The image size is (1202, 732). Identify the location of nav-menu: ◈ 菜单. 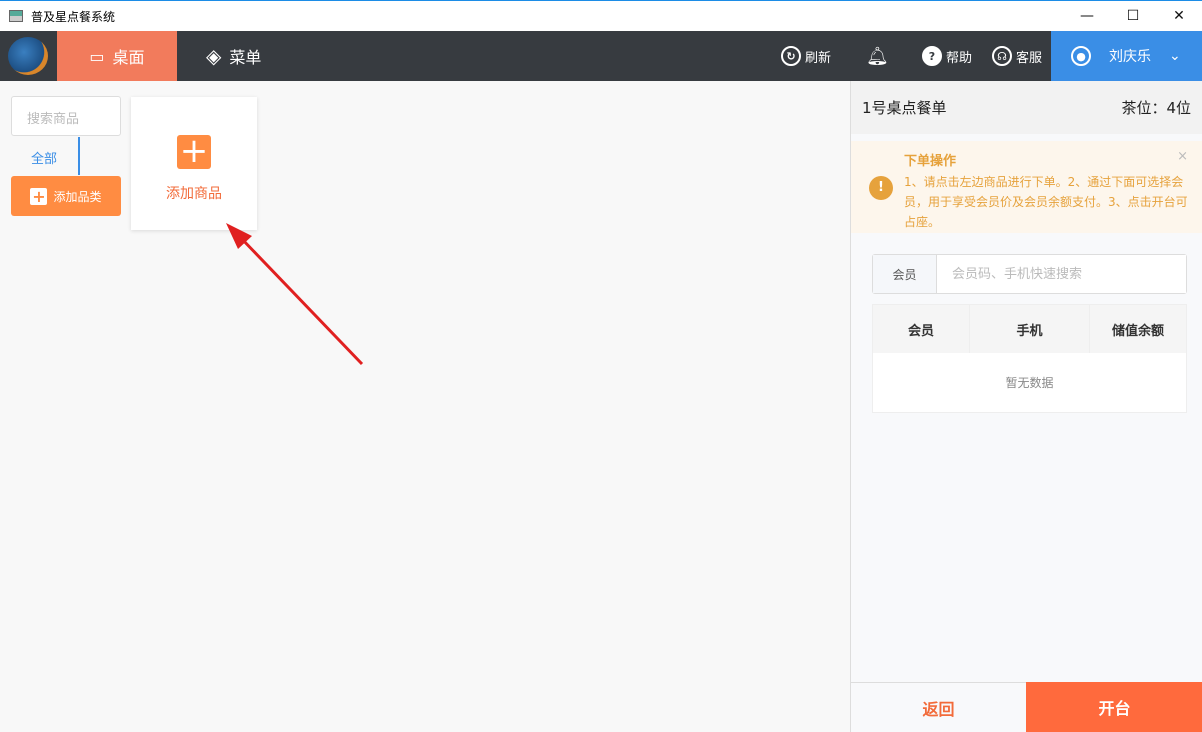
(233, 56).